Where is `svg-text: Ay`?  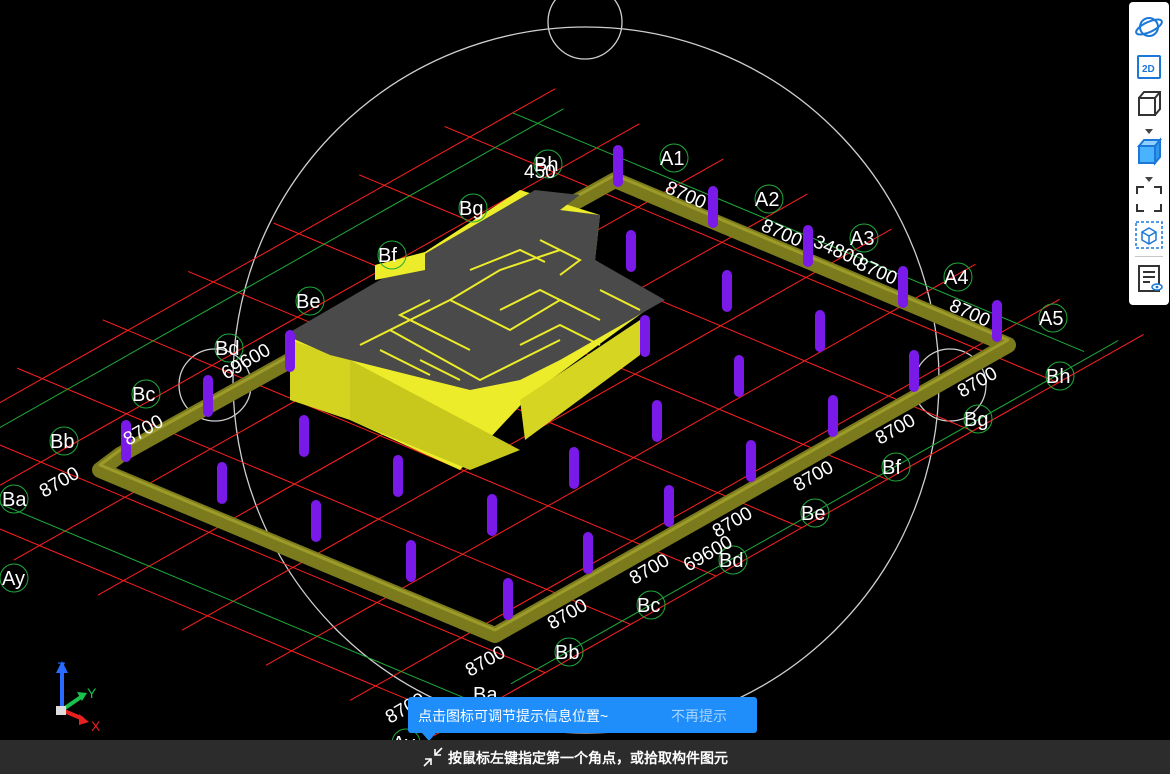 svg-text: Ay is located at coordinates (13, 579).